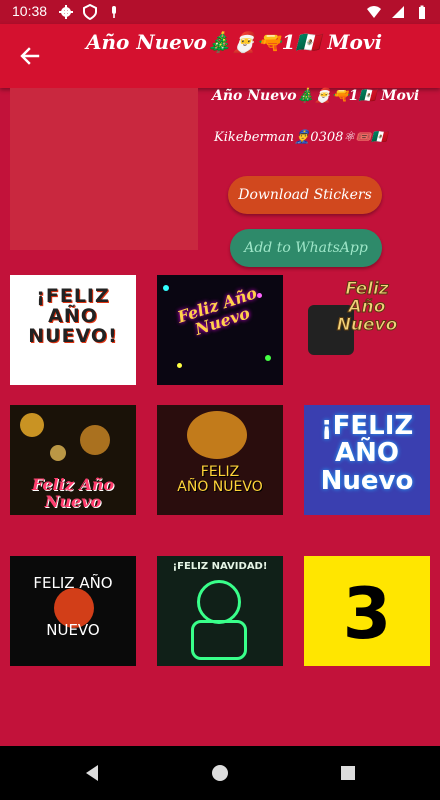 The image size is (440, 800). What do you see at coordinates (73, 460) in the screenshot?
I see `sticker-bokeh-lights: Feliz Año Nuevo` at bounding box center [73, 460].